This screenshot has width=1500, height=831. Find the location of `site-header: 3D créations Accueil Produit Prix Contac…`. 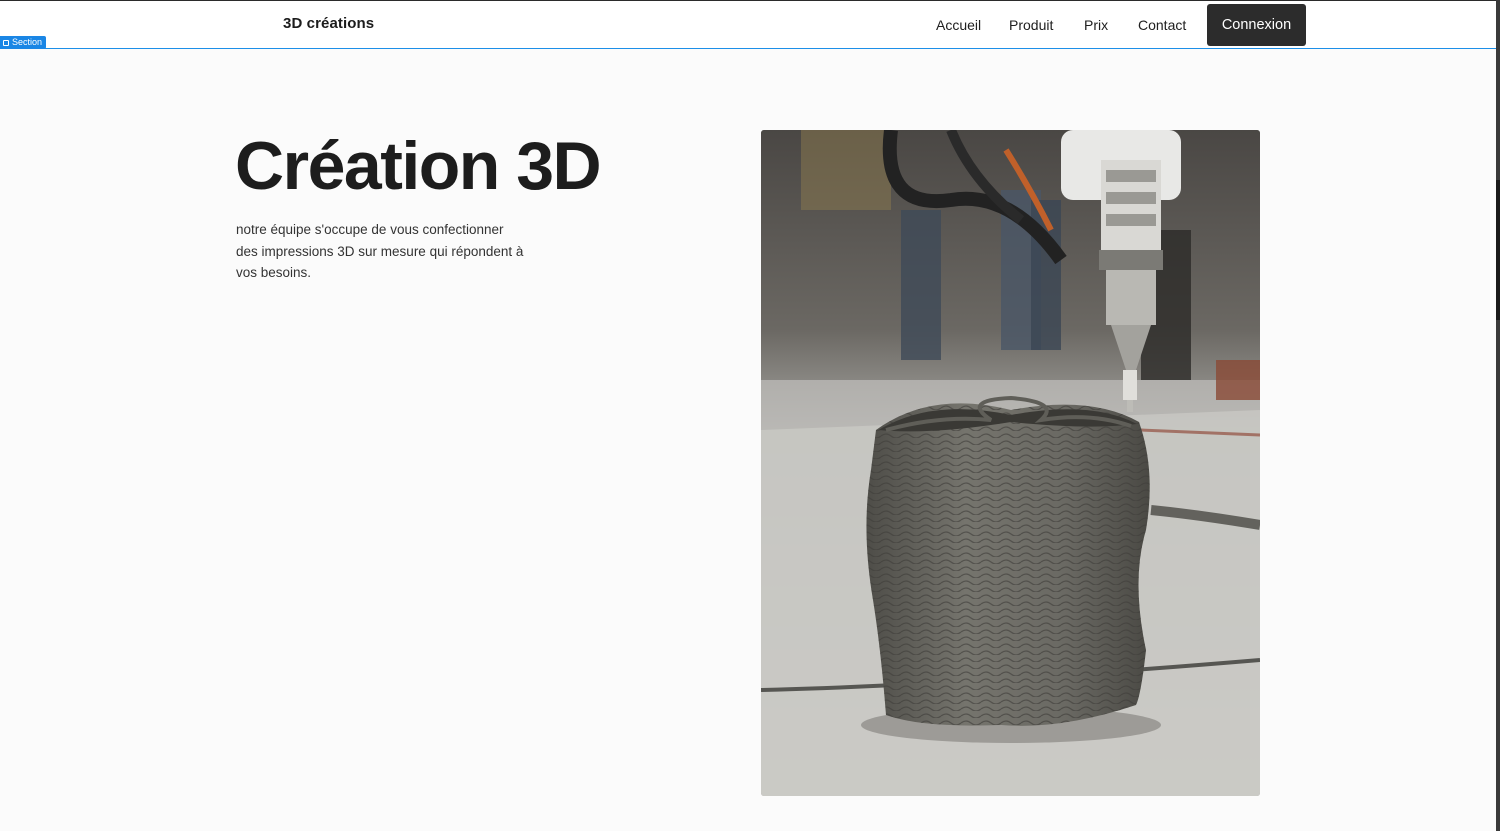

site-header: 3D créations Accueil Produit Prix Contac… is located at coordinates (748, 24).